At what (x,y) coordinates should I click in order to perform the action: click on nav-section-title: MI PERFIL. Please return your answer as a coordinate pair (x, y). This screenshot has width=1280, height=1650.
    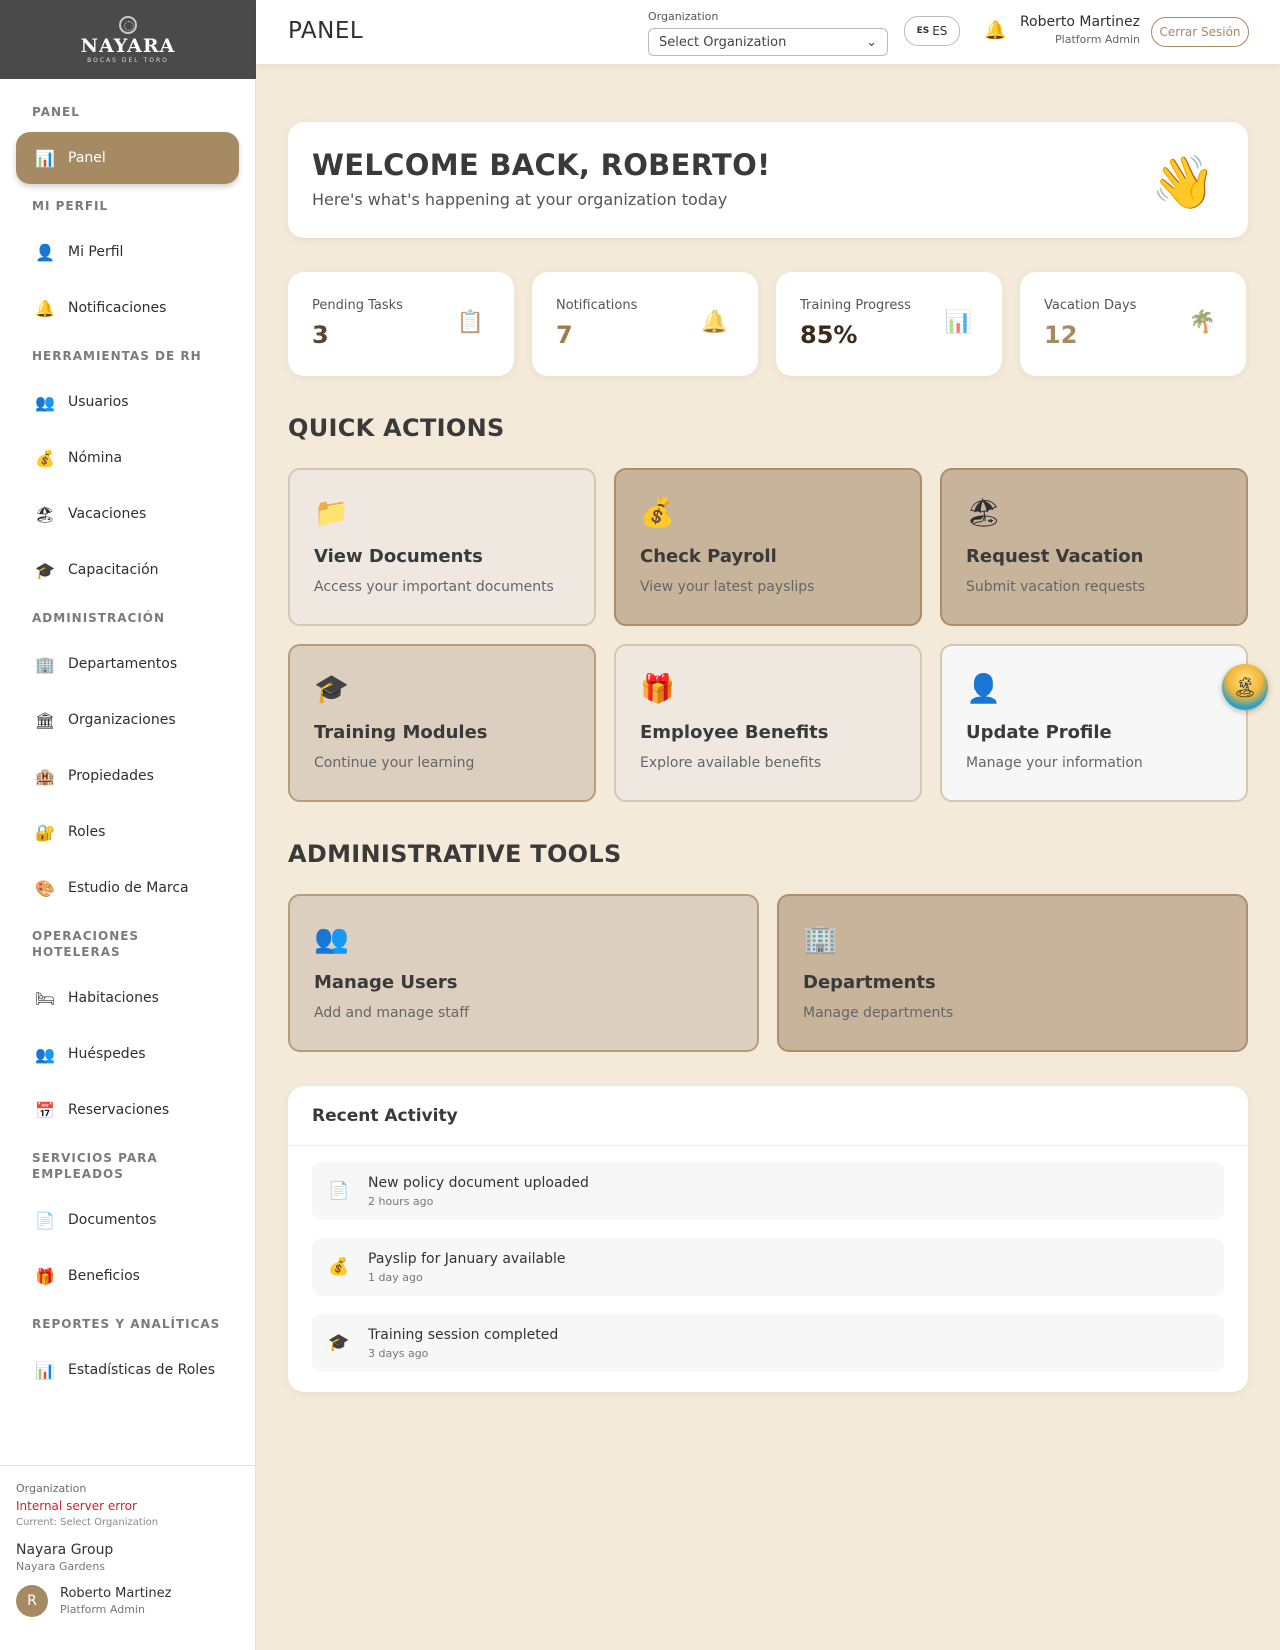
    Looking at the image, I should click on (70, 206).